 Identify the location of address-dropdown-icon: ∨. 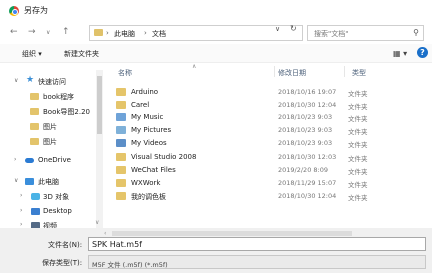
(277, 29).